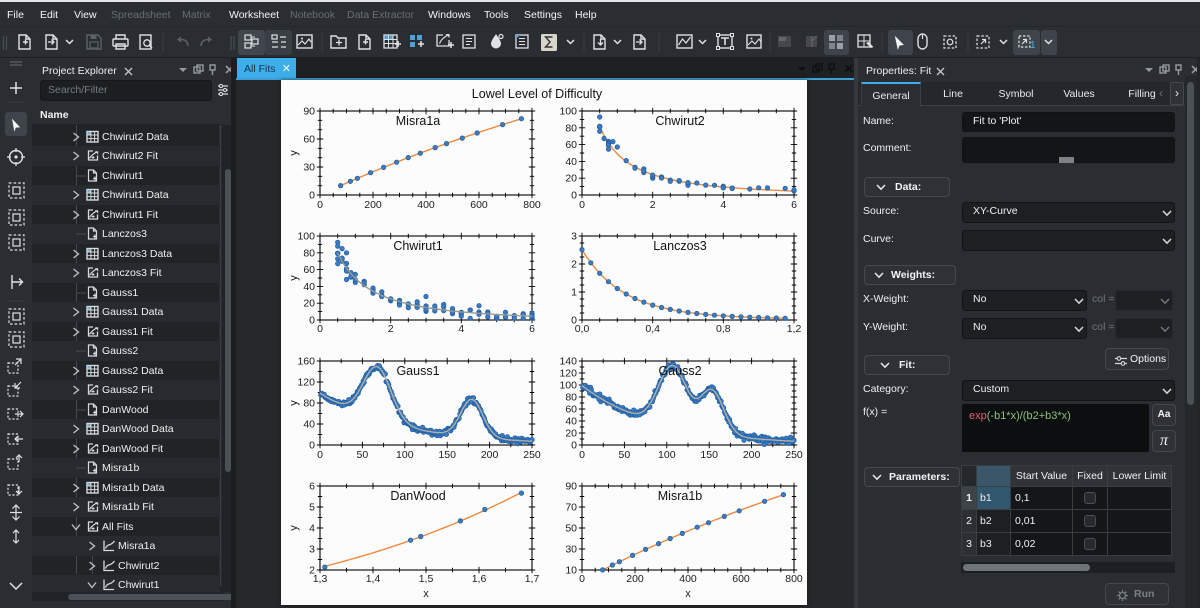 This screenshot has height=608, width=1200. Describe the element at coordinates (679, 121) in the screenshot. I see `svg-text: Chwirut2` at that location.